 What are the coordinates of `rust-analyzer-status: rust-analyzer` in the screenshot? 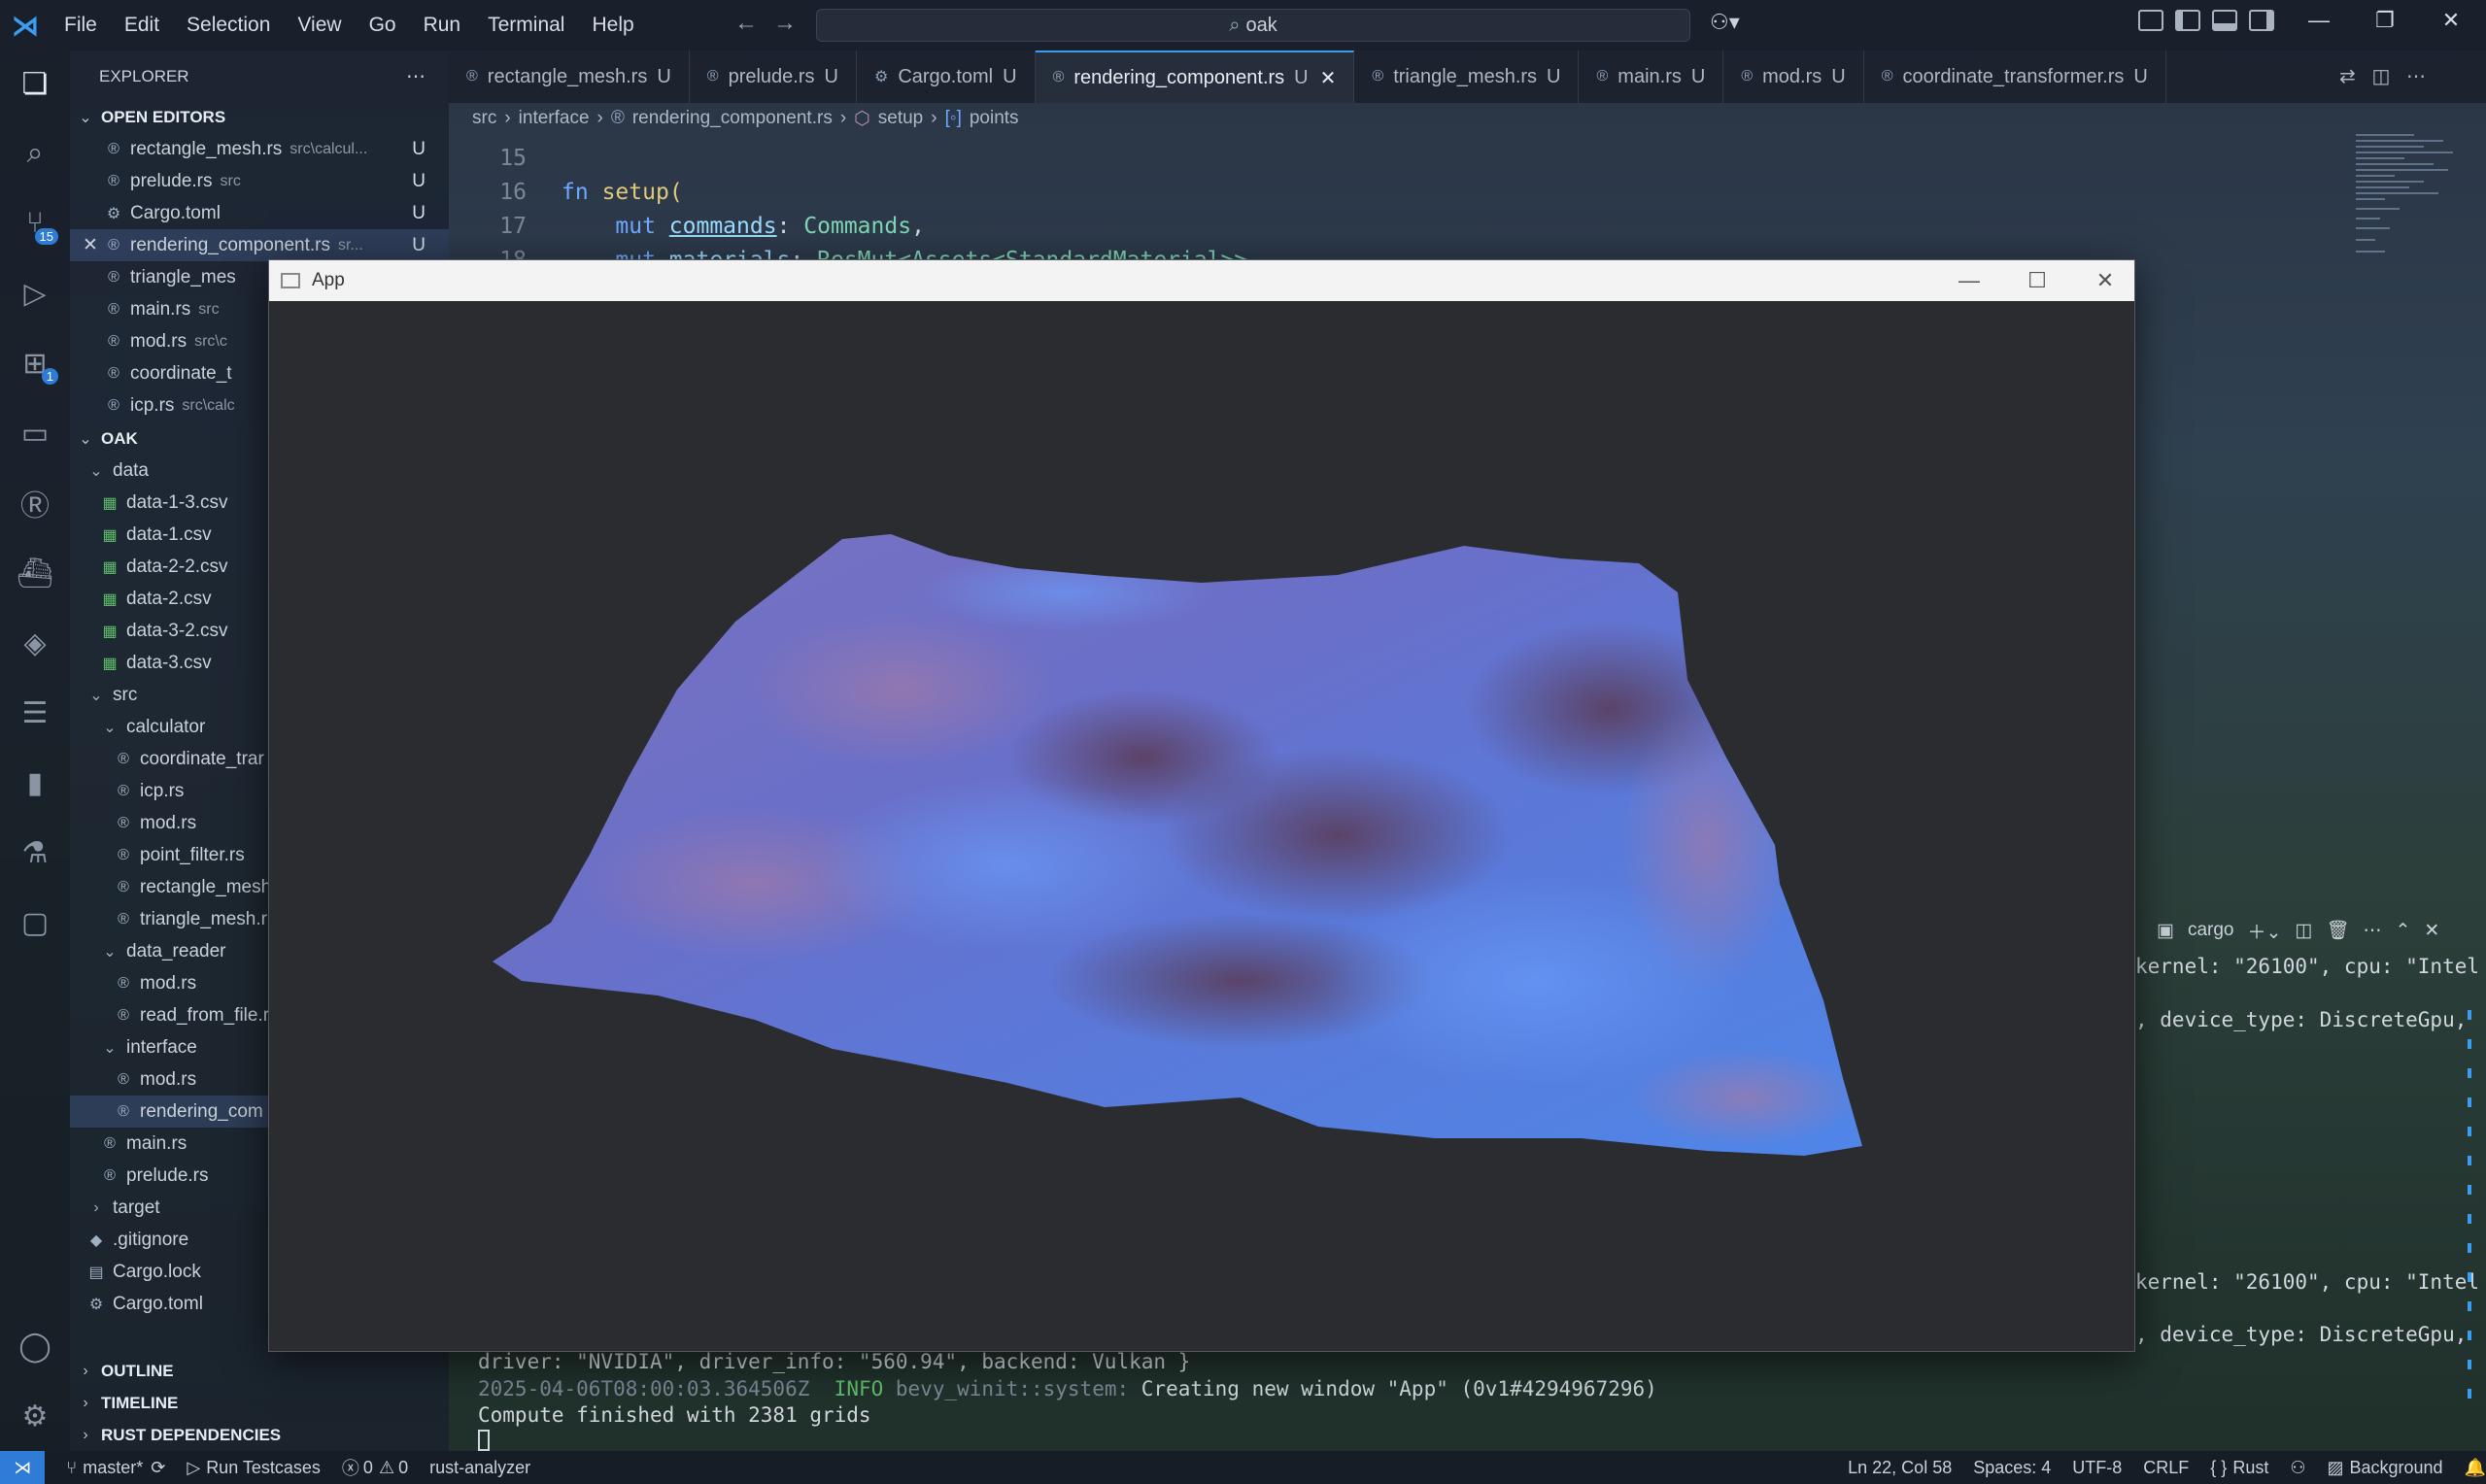 It's located at (479, 1468).